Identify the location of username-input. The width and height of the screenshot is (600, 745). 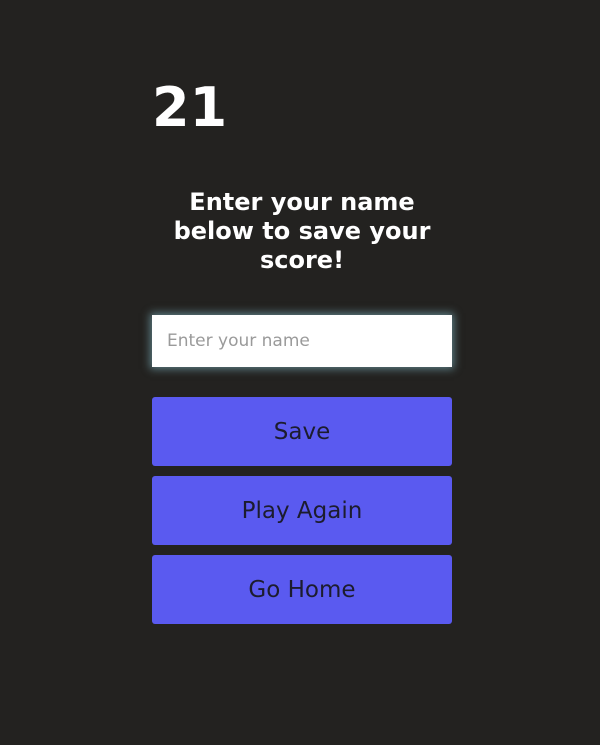
(302, 341).